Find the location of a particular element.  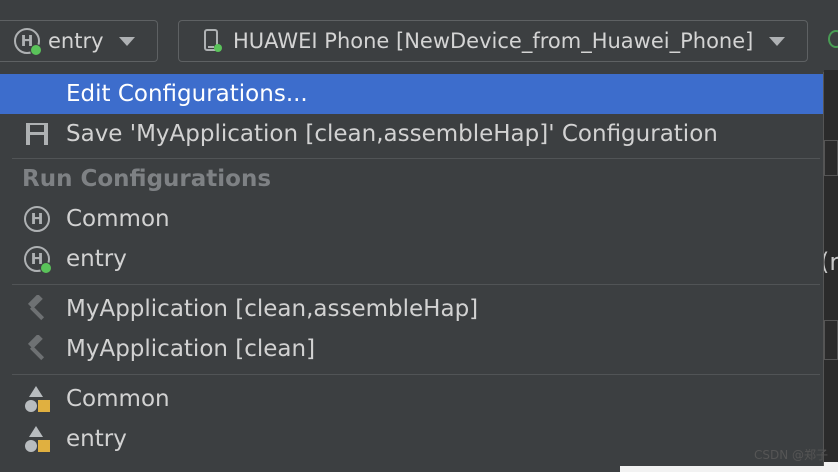

run-config-item-entry: H entry is located at coordinates (411, 259).